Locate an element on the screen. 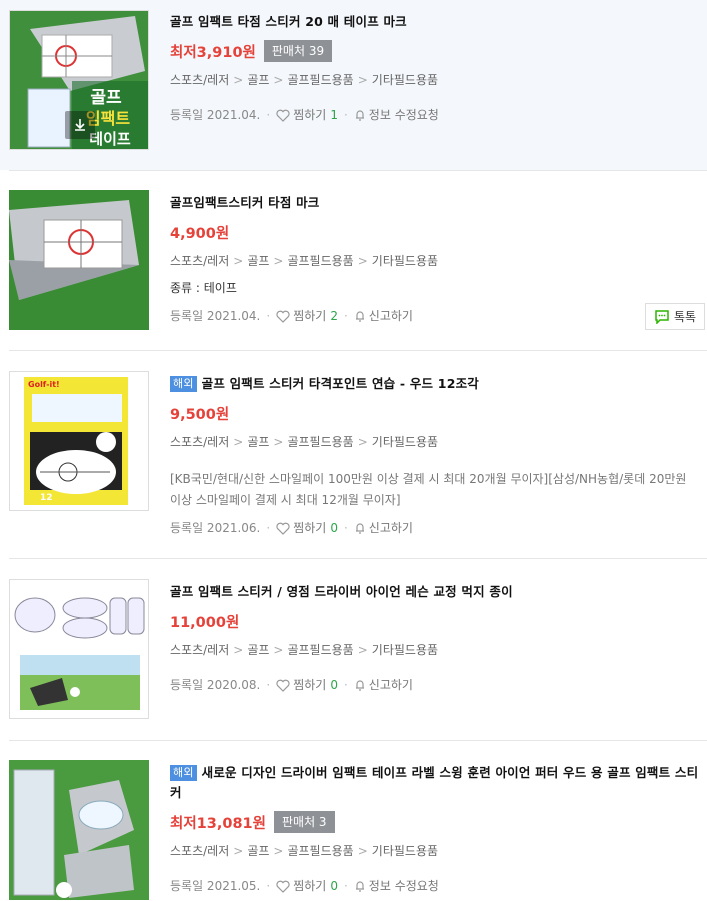 This screenshot has height=901, width=707. product-meta: 등록일 2021.05. · 찜하기 0 · 정보 수정요청 is located at coordinates (304, 886).